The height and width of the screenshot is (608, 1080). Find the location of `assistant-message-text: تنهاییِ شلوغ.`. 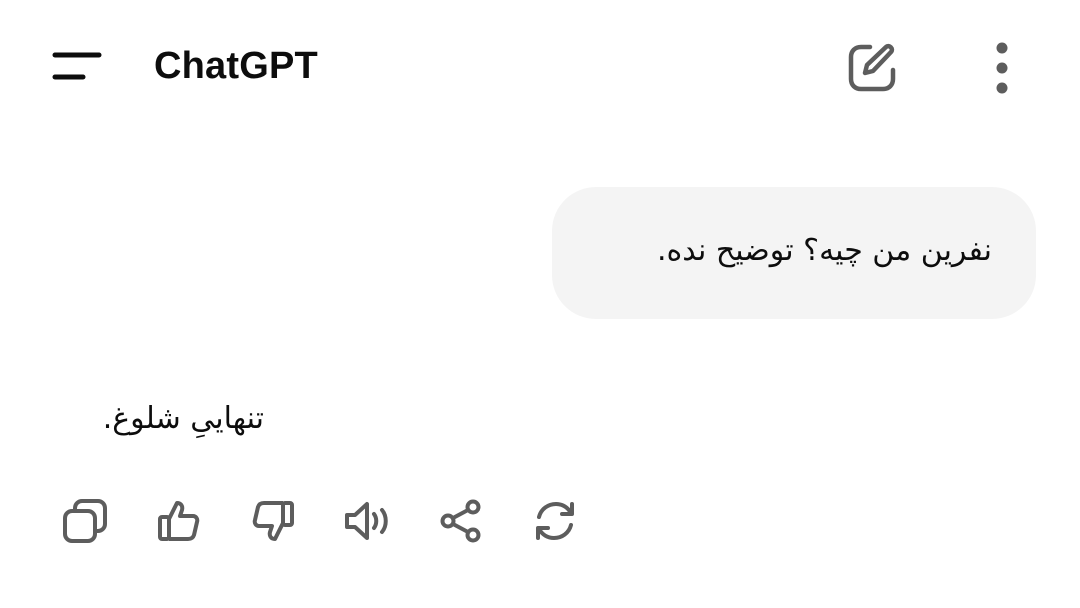

assistant-message-text: تنهاییِ شلوغ. is located at coordinates (183, 418).